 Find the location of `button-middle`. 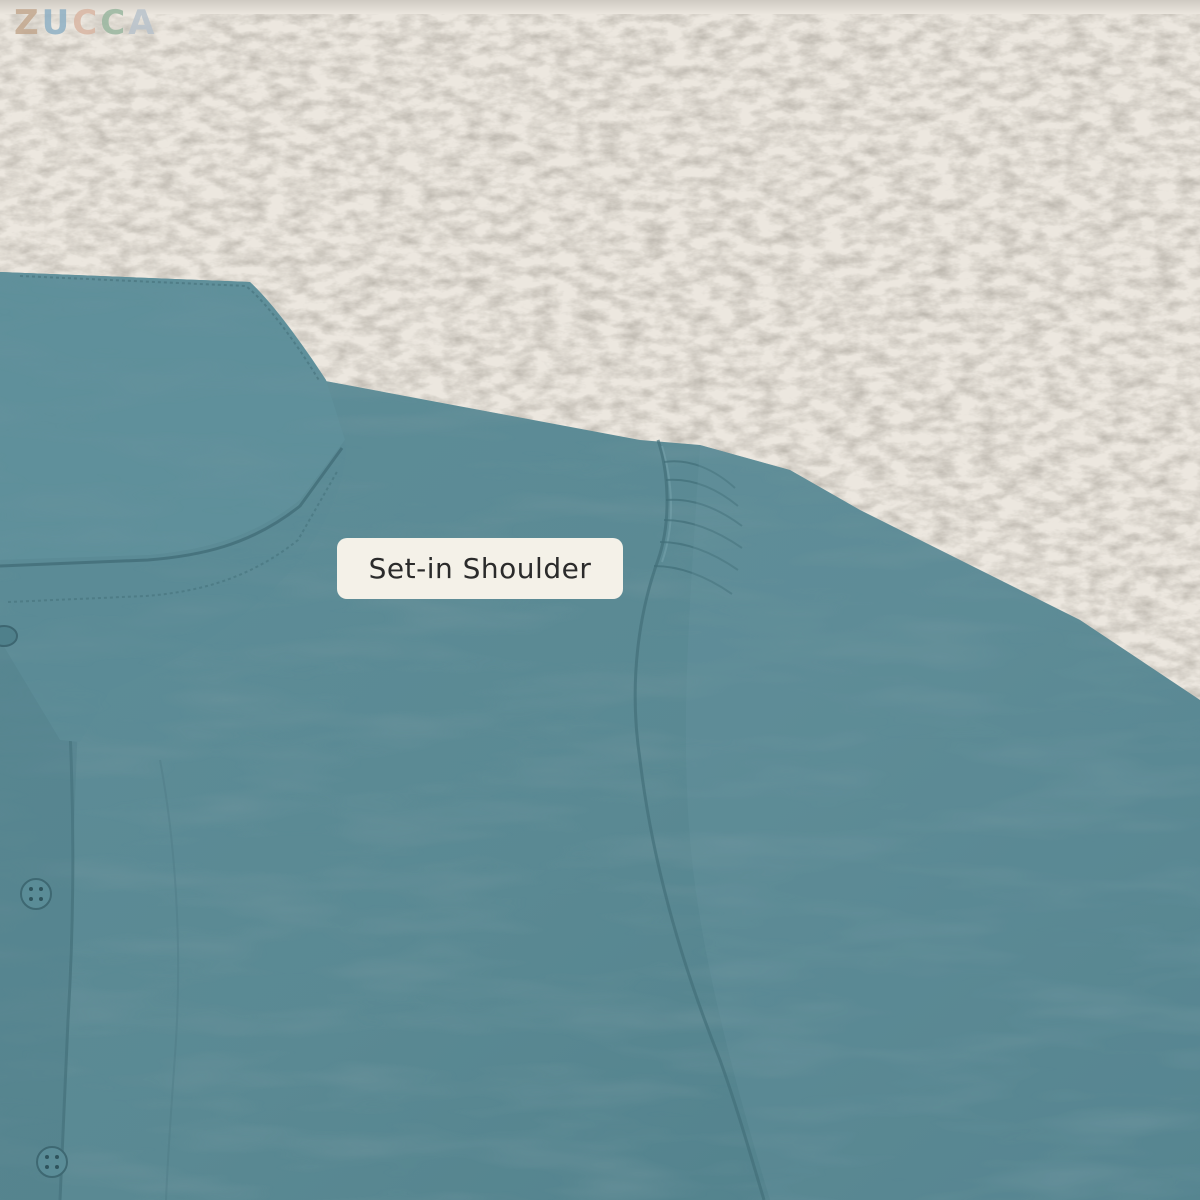

button-middle is located at coordinates (36, 894).